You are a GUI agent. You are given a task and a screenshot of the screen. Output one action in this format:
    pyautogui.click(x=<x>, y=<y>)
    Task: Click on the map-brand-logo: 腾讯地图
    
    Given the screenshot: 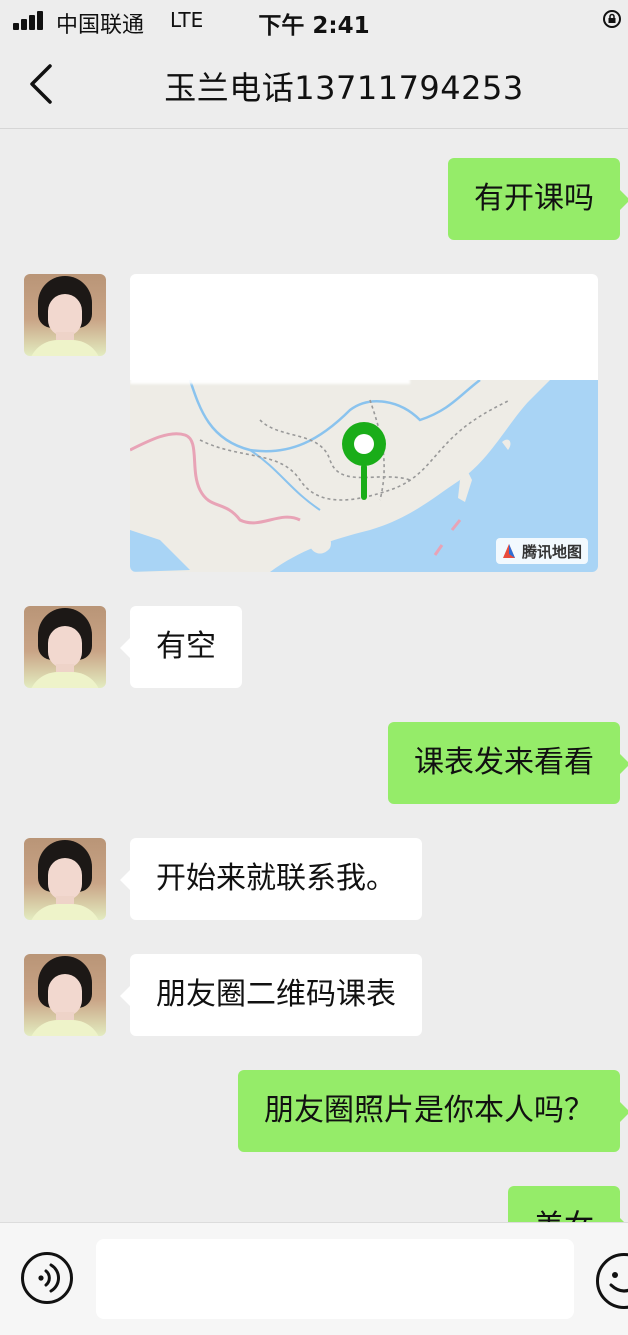 What is the action you would take?
    pyautogui.click(x=542, y=551)
    